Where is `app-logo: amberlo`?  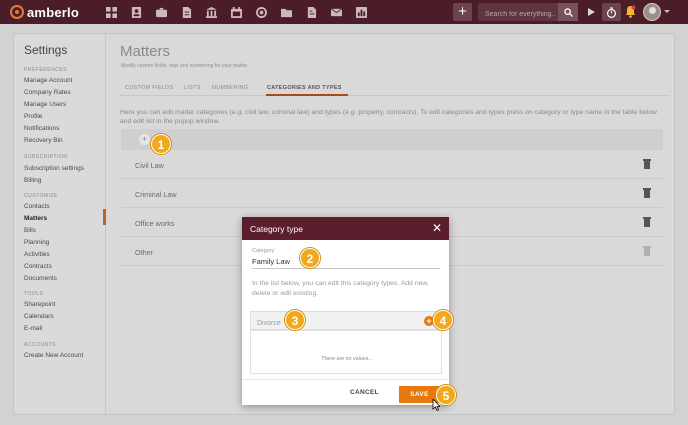
app-logo: amberlo is located at coordinates (44, 12).